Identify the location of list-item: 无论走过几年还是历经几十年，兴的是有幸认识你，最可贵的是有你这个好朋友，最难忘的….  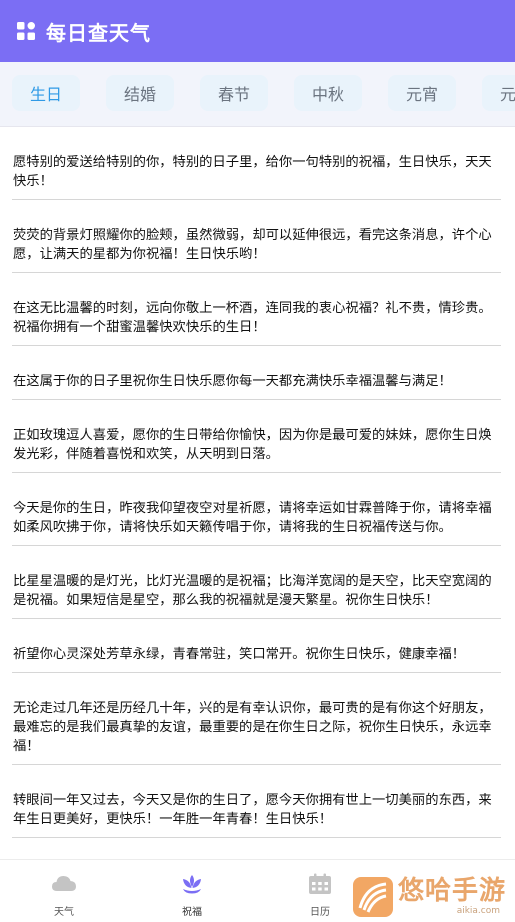
(256, 719).